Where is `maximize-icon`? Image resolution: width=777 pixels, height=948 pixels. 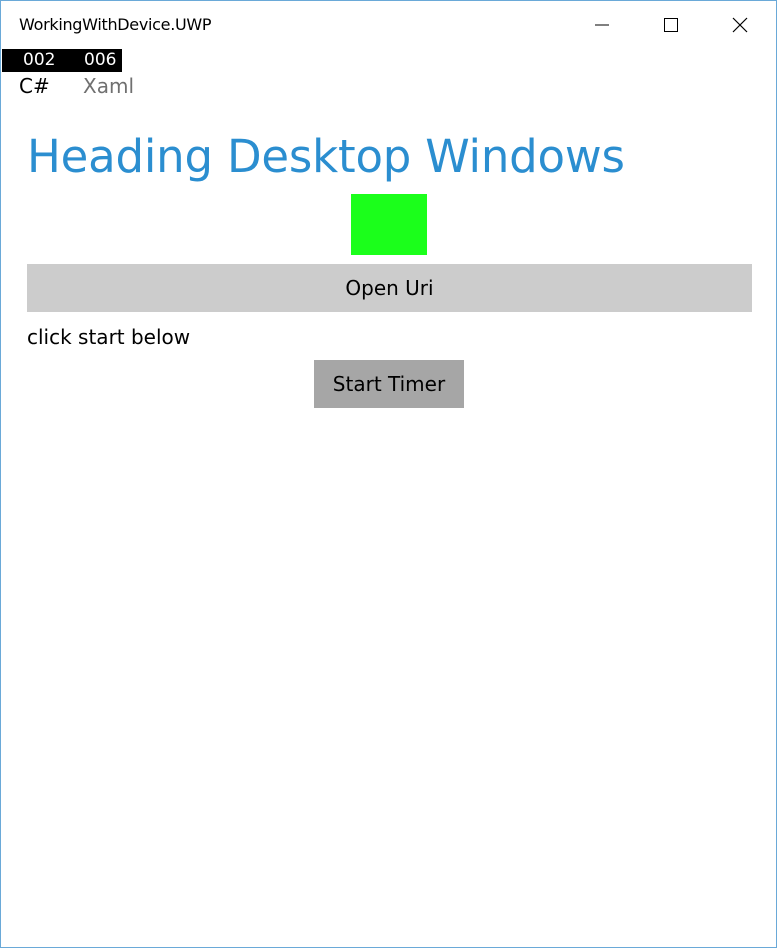 maximize-icon is located at coordinates (671, 25).